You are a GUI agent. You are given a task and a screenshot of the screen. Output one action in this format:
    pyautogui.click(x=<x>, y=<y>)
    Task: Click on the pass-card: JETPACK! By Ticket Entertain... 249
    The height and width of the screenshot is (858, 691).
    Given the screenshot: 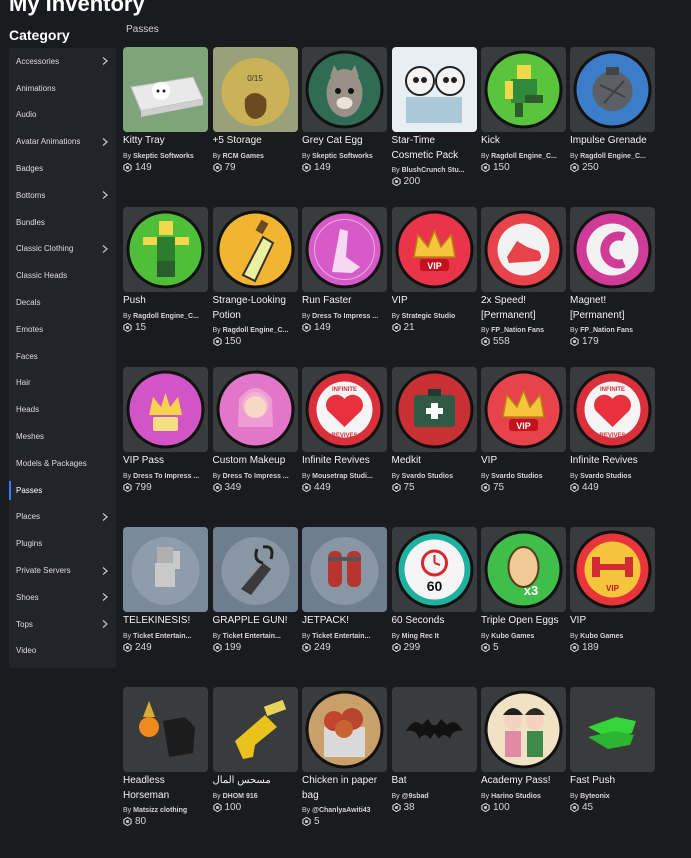 What is the action you would take?
    pyautogui.click(x=344, y=590)
    